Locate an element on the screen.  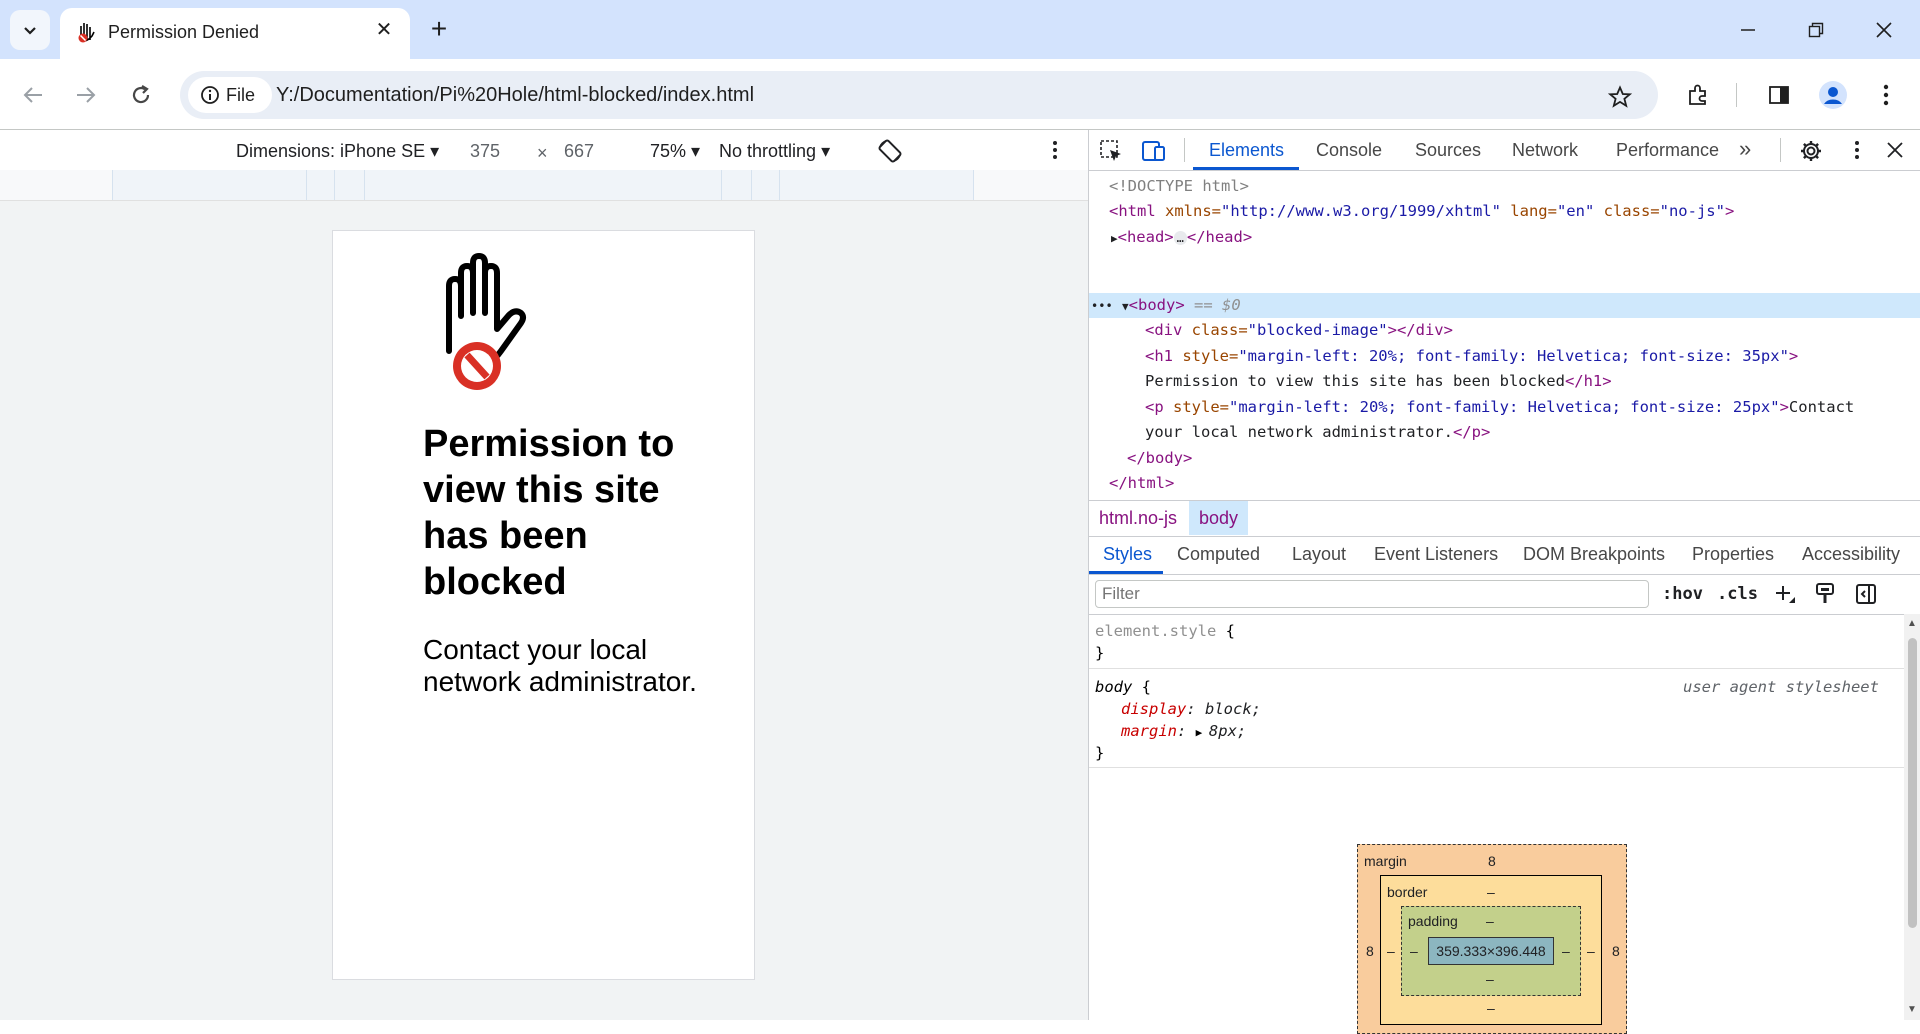
scrollbar-thumb is located at coordinates (1912, 783).